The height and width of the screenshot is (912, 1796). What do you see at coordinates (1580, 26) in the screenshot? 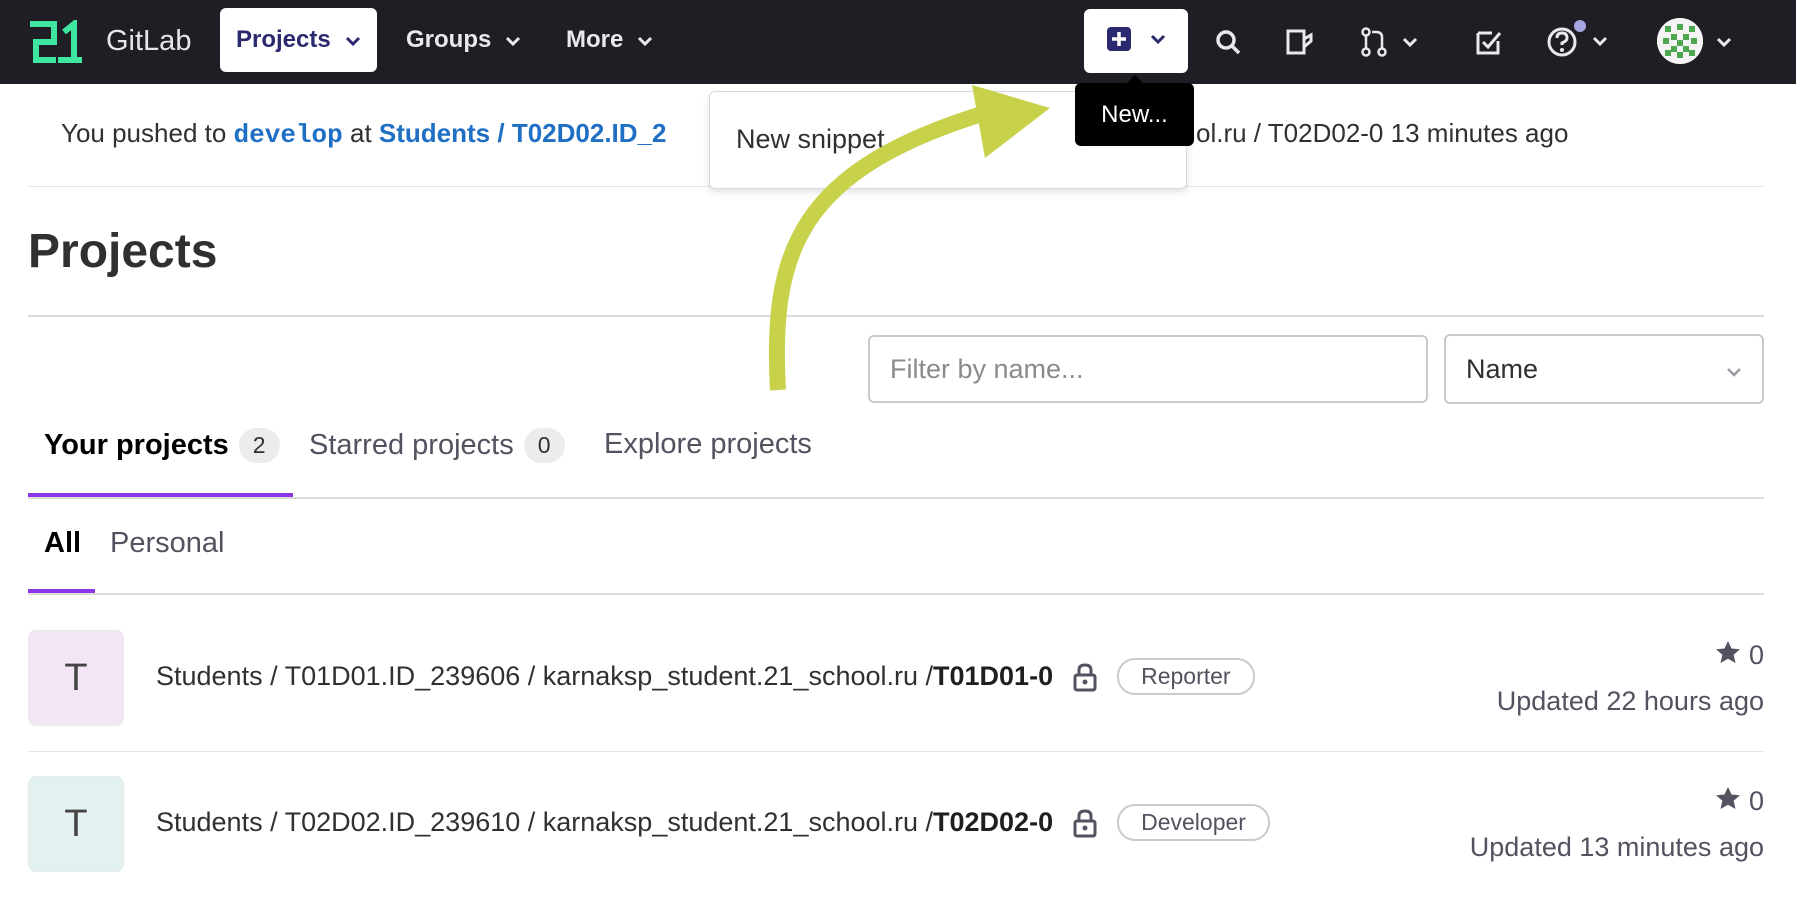
I see `notification-dot` at bounding box center [1580, 26].